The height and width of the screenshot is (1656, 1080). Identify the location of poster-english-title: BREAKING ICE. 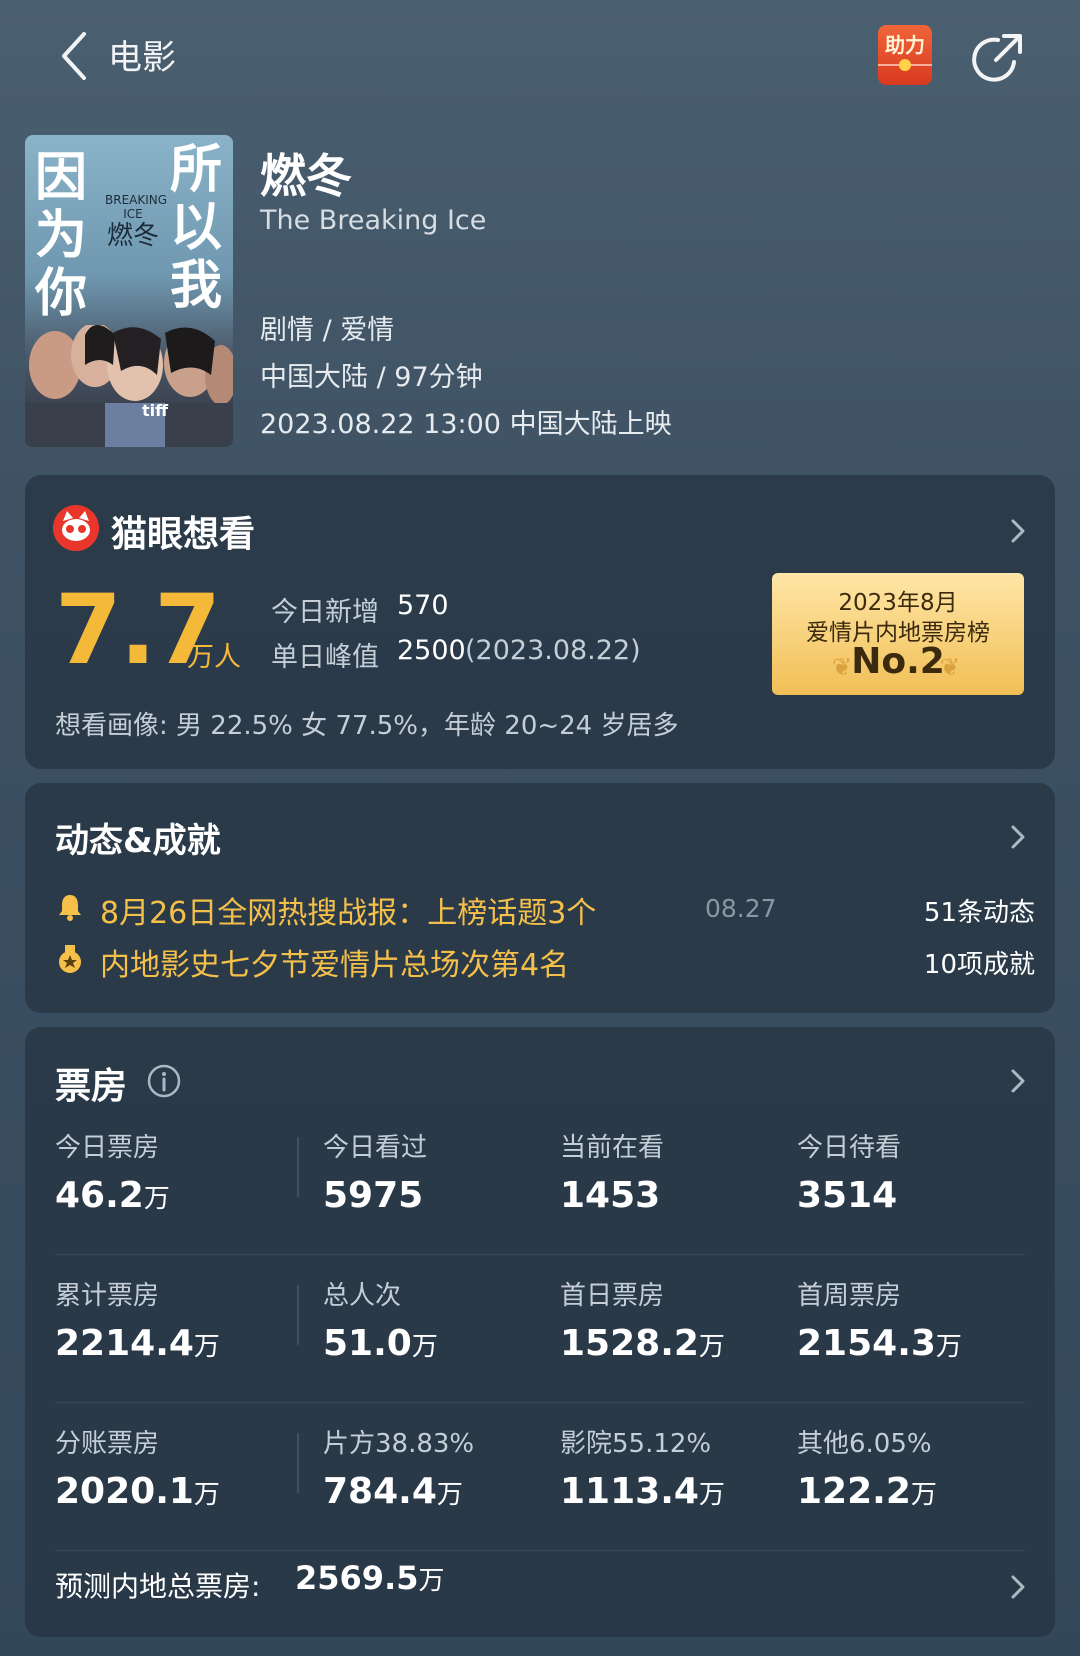
(136, 207).